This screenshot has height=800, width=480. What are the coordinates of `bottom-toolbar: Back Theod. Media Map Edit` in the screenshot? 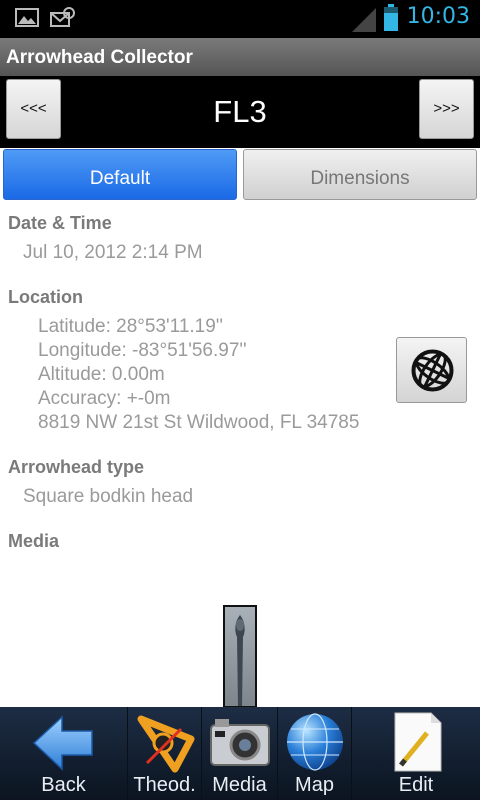 It's located at (240, 753).